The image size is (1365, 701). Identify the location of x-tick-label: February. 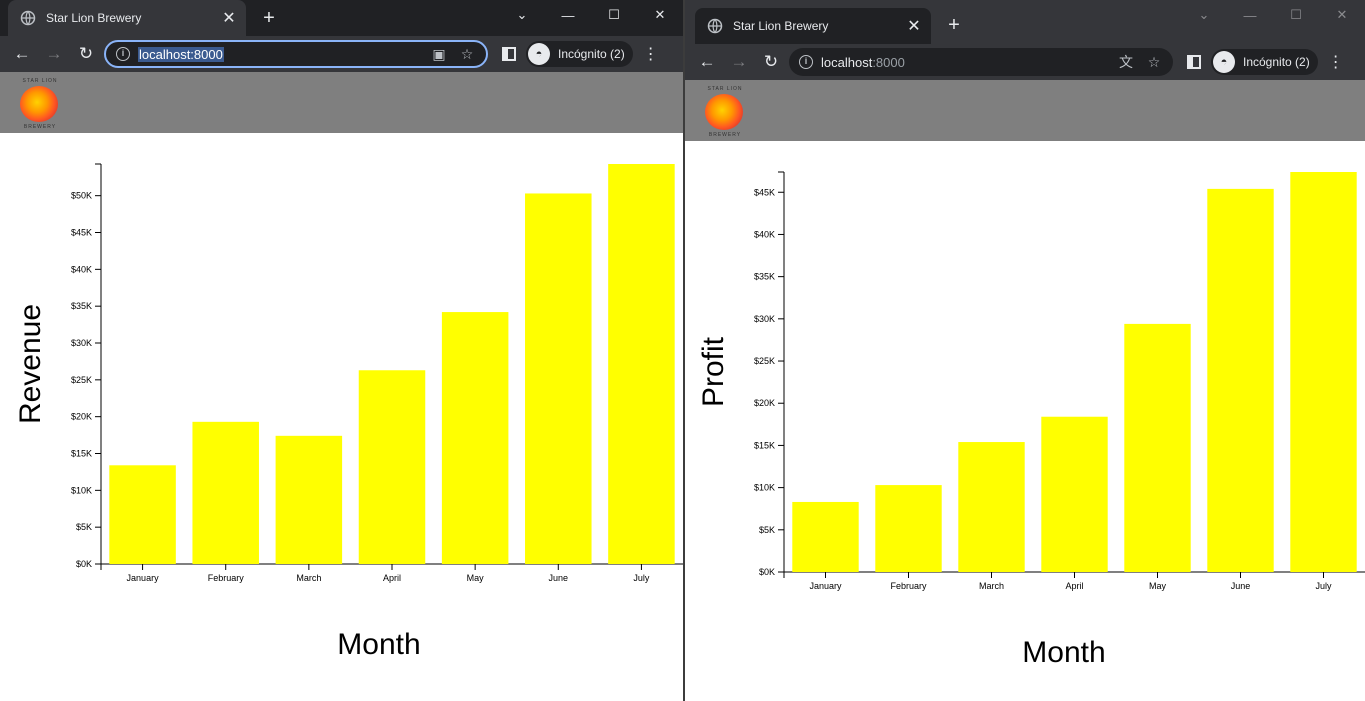
(226, 578).